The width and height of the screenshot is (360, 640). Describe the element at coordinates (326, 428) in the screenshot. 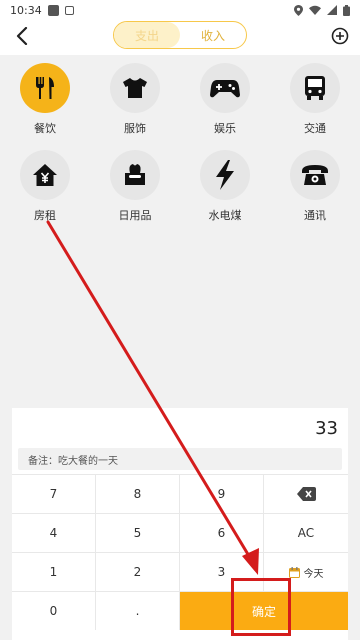

I see `amount-display: 33` at that location.